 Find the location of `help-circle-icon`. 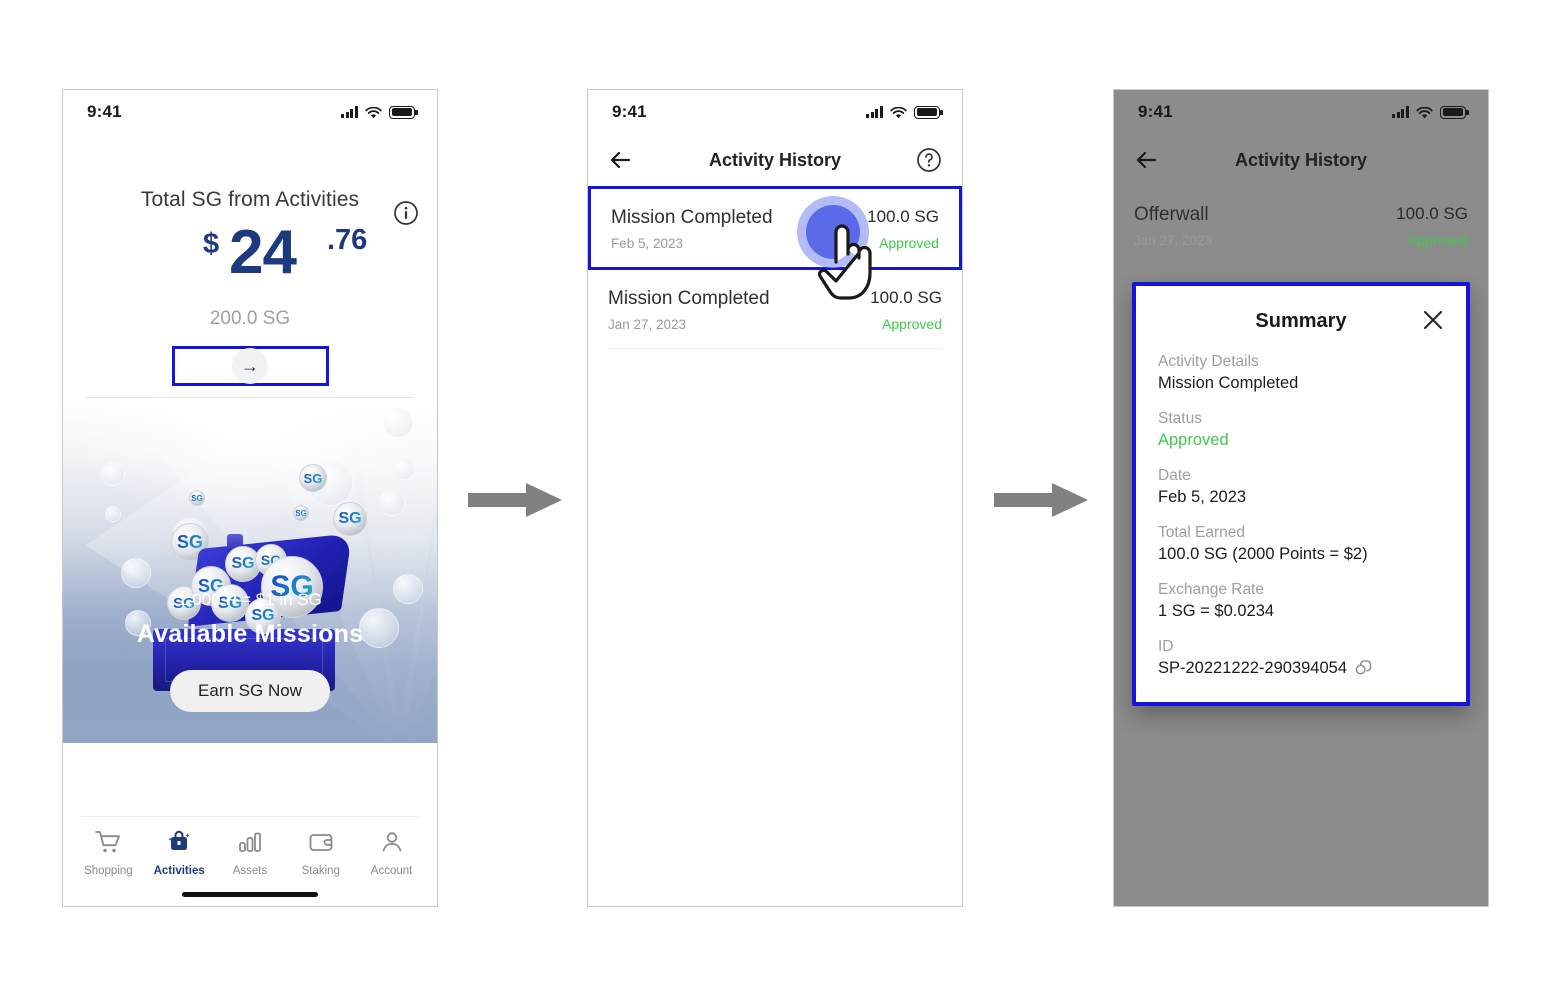

help-circle-icon is located at coordinates (929, 160).